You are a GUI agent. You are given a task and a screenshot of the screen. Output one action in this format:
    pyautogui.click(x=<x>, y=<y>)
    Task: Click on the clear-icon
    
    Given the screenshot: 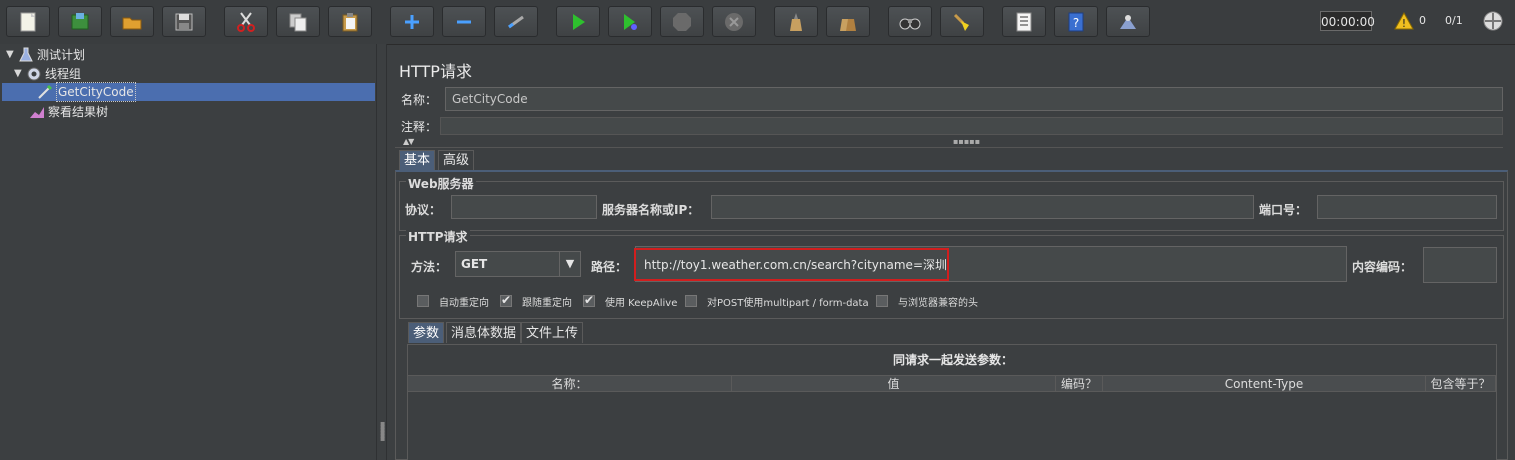 What is the action you would take?
    pyautogui.click(x=796, y=21)
    